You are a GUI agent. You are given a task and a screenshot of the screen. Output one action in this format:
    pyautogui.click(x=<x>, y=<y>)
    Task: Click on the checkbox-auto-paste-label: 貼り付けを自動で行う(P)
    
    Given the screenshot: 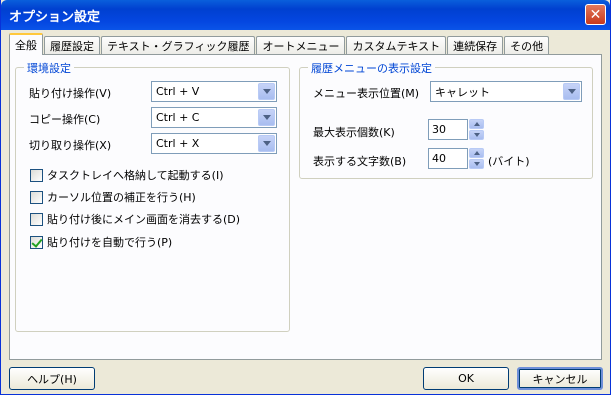 What is the action you would take?
    pyautogui.click(x=110, y=242)
    